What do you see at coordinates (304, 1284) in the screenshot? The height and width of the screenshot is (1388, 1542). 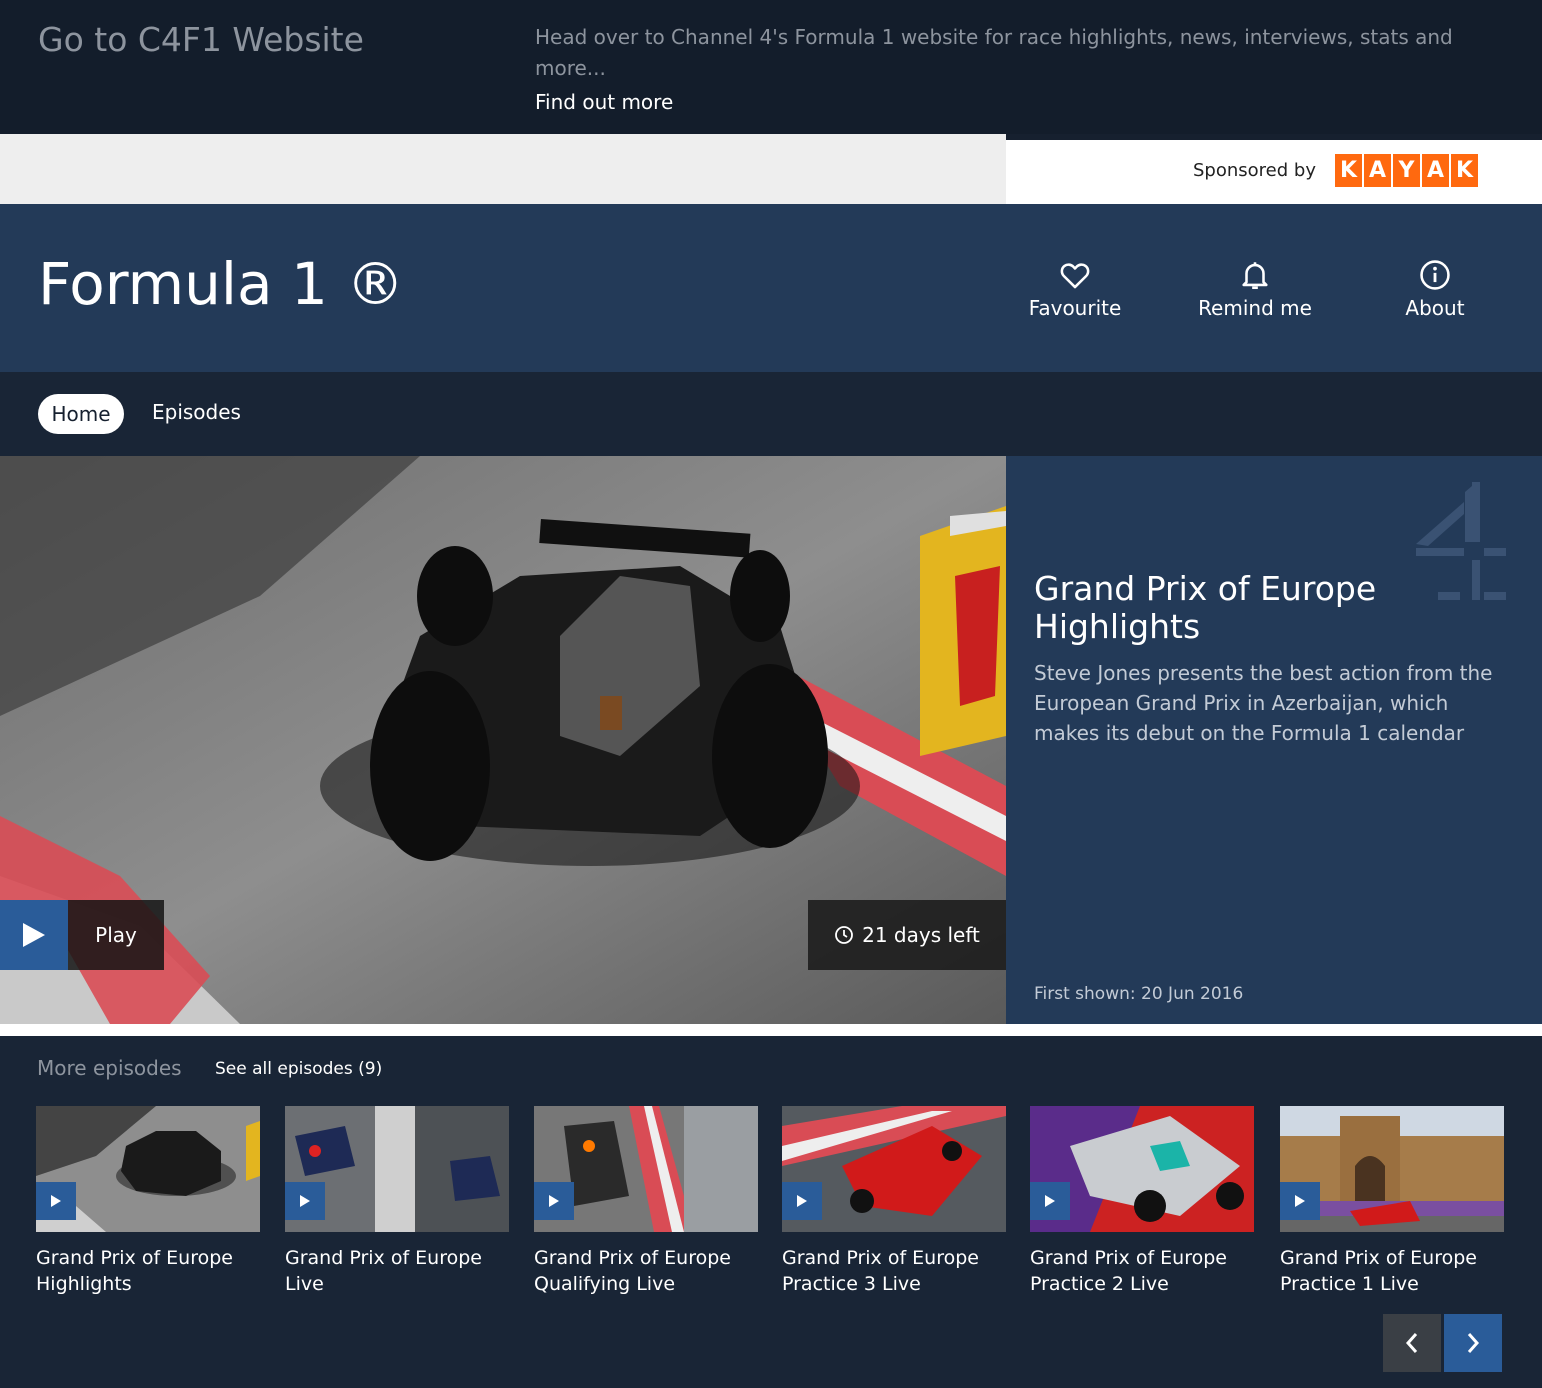 I see `episode-title-line2: Live` at bounding box center [304, 1284].